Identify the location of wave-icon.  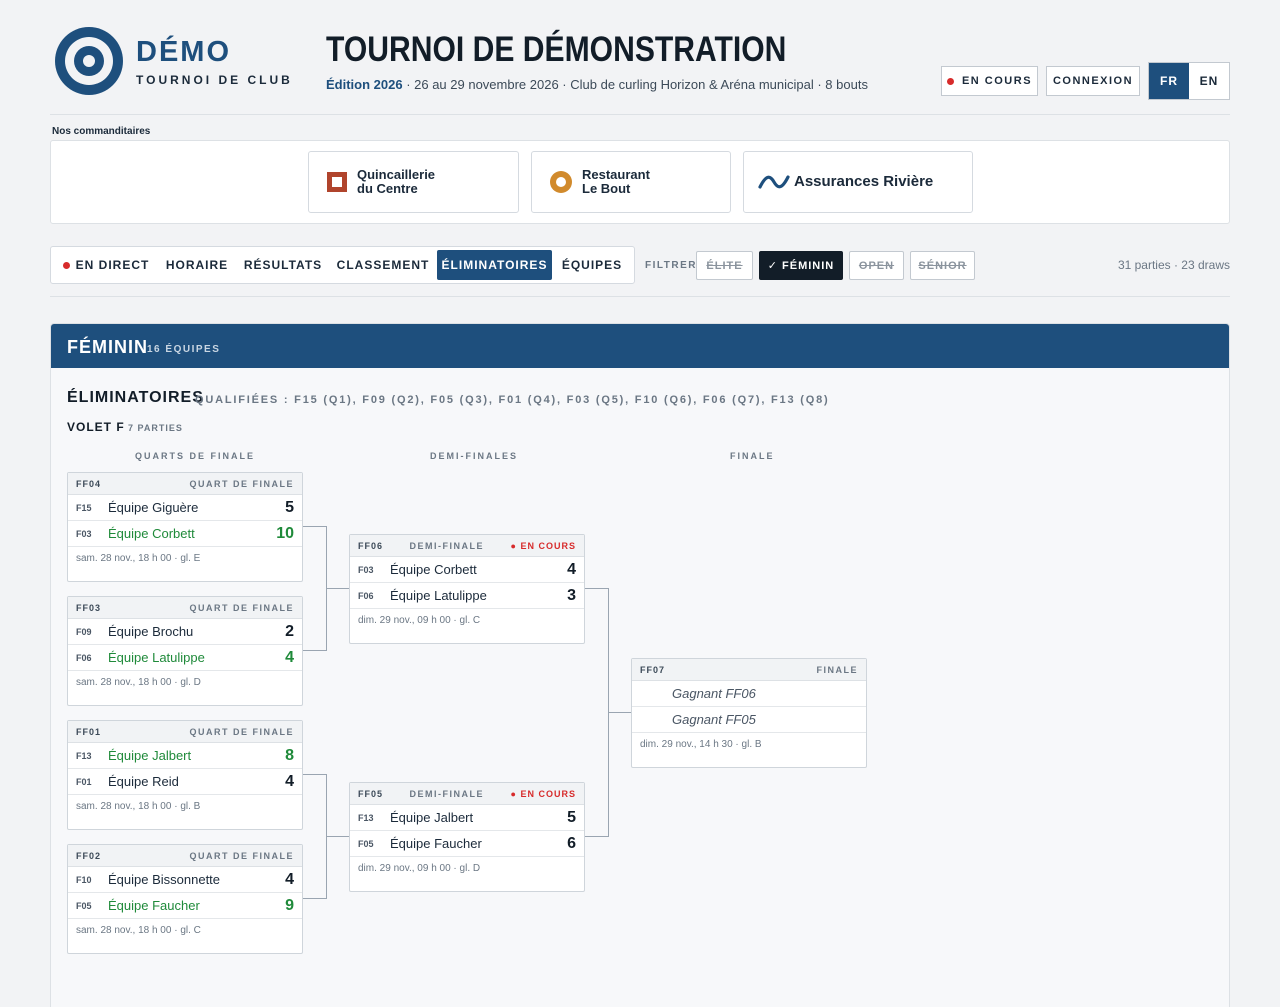
(774, 182).